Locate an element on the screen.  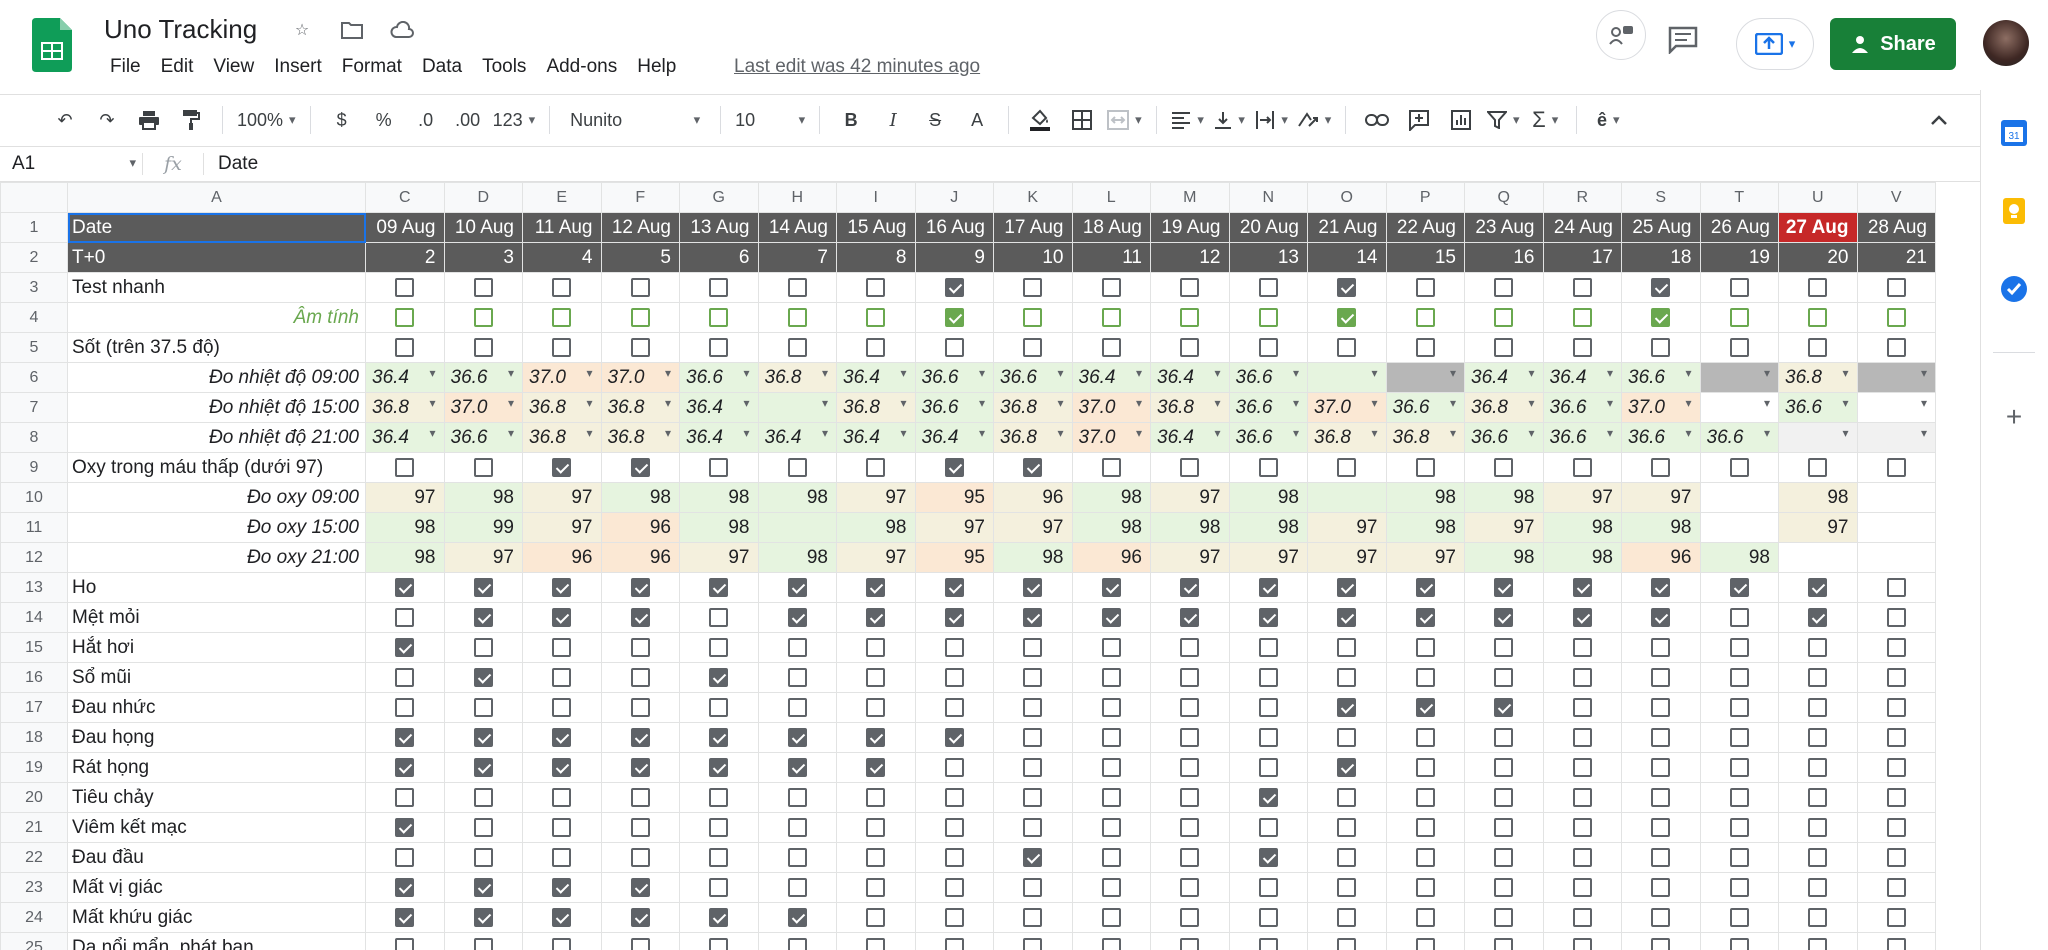
present-button: ▾ is located at coordinates (1775, 44).